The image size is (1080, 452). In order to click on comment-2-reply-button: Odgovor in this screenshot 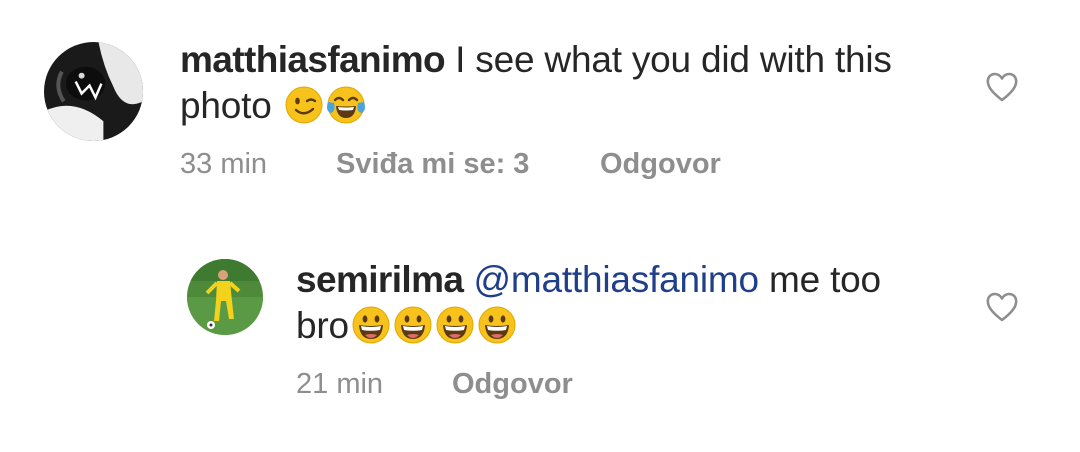, I will do `click(512, 384)`.